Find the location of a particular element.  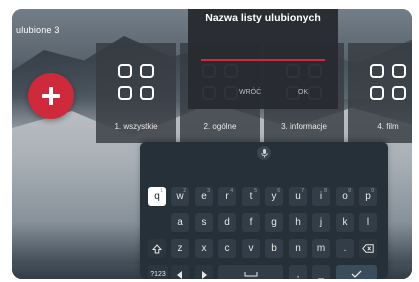

keyboard-top-bar is located at coordinates (264, 153).